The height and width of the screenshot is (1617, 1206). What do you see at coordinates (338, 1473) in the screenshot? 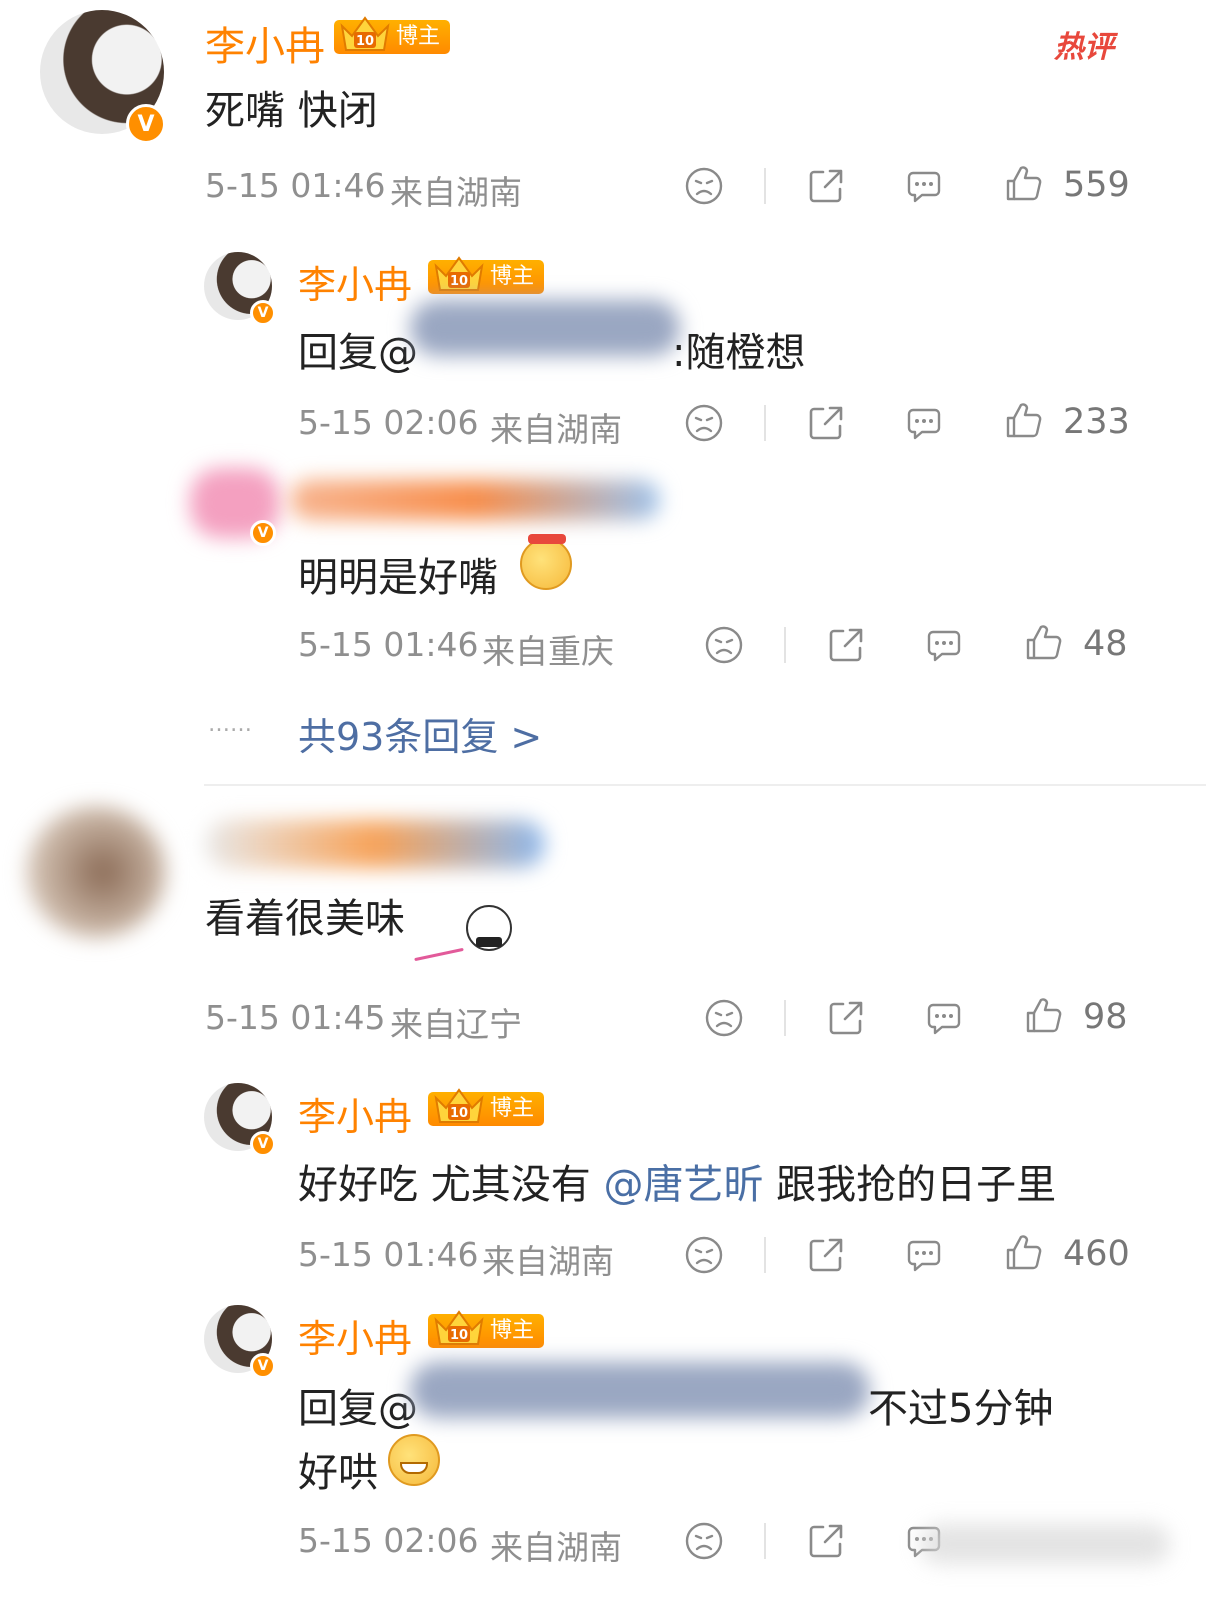
I see `reply-text-line2: 好哄` at bounding box center [338, 1473].